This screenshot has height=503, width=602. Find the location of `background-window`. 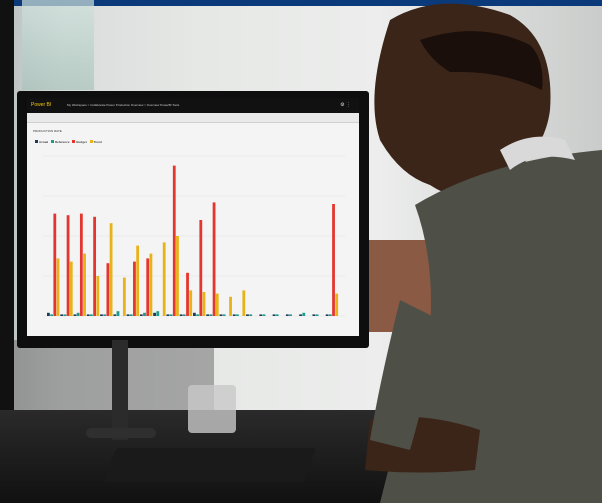

background-window is located at coordinates (58, 45).